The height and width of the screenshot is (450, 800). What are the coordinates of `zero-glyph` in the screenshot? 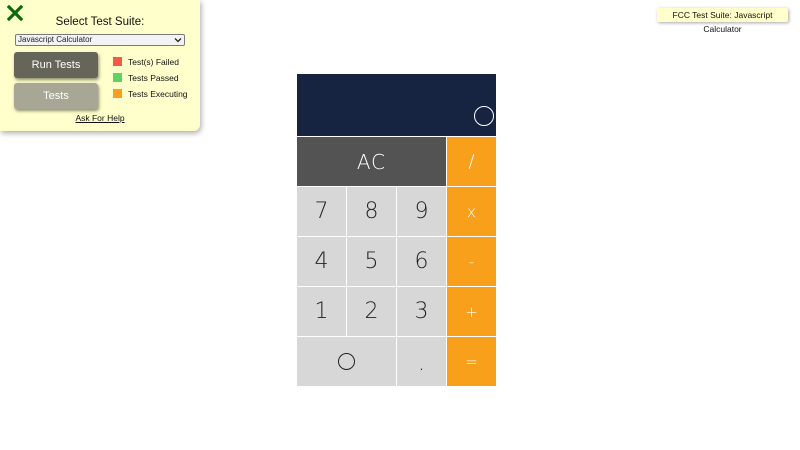 It's located at (346, 361).